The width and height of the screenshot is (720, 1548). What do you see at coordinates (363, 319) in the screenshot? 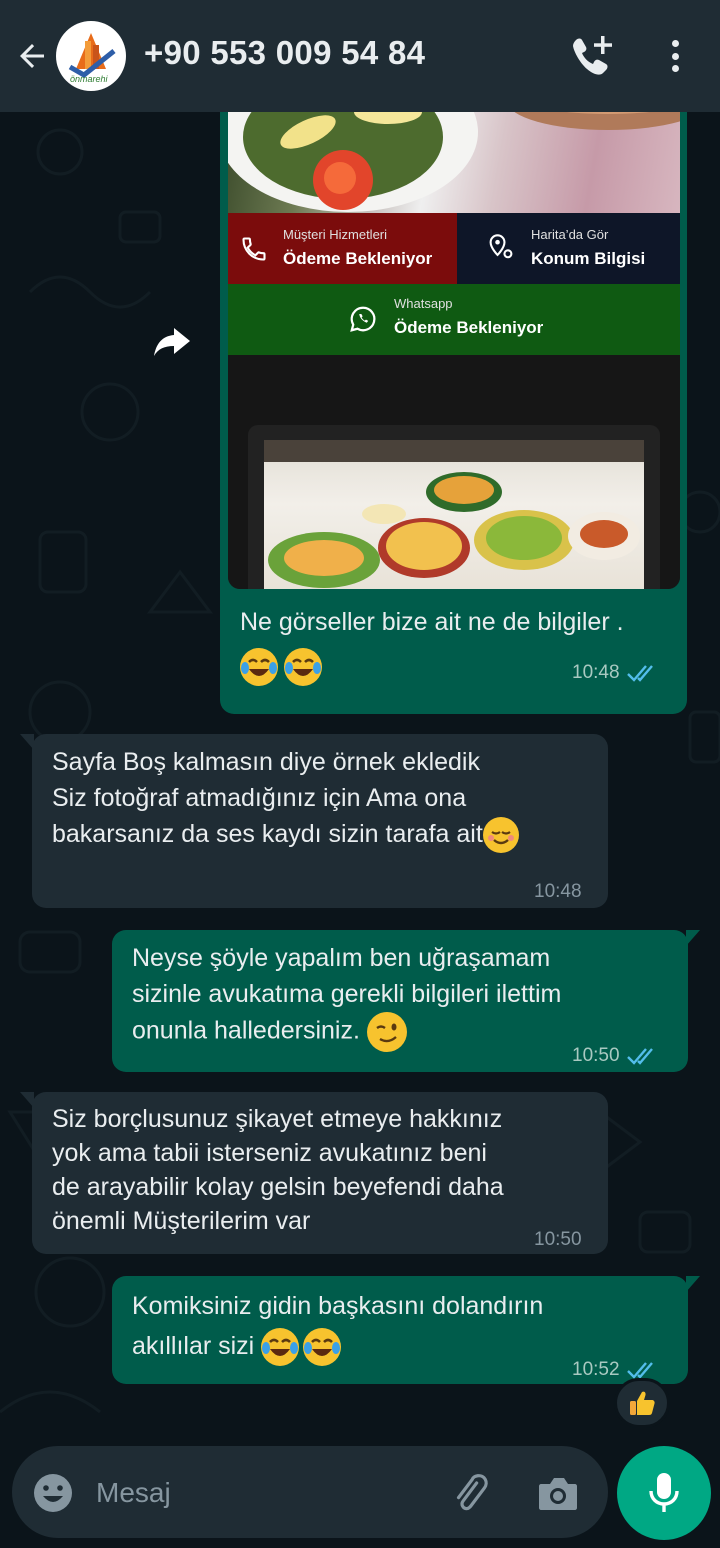
I see `whatsapp-icon` at bounding box center [363, 319].